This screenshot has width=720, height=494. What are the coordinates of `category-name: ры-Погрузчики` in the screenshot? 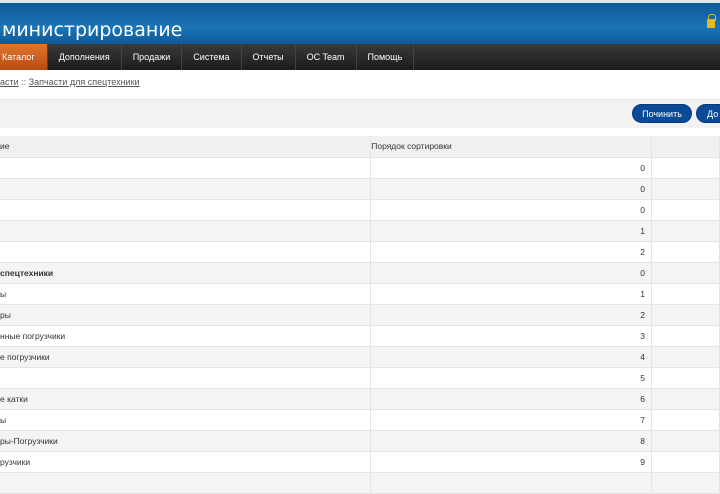 It's located at (186, 441).